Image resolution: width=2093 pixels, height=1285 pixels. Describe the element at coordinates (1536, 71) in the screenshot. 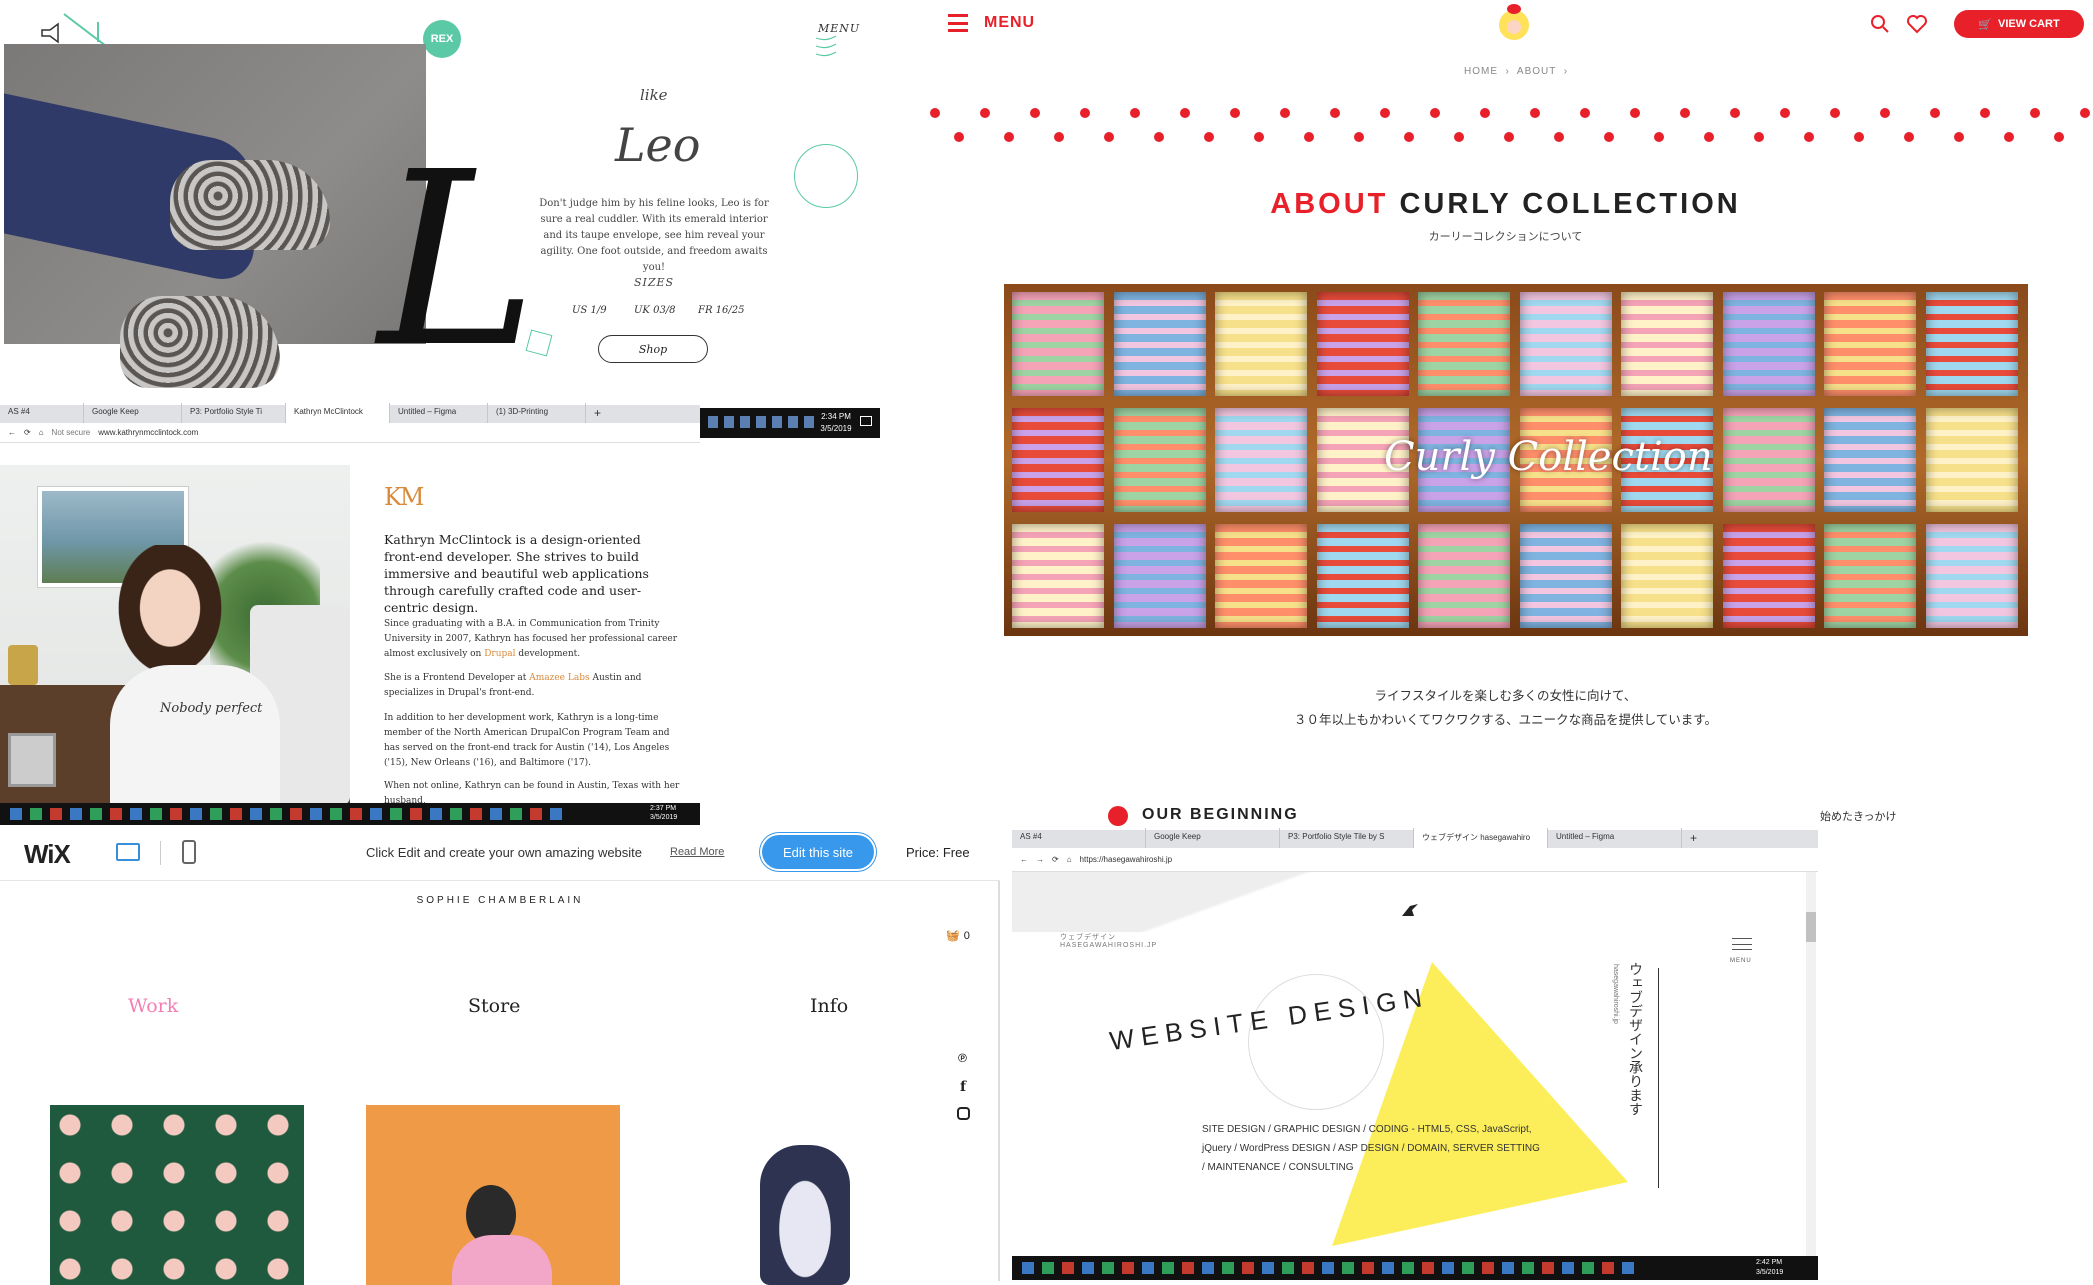

I see `breadcrumb-about: ABOUT` at that location.